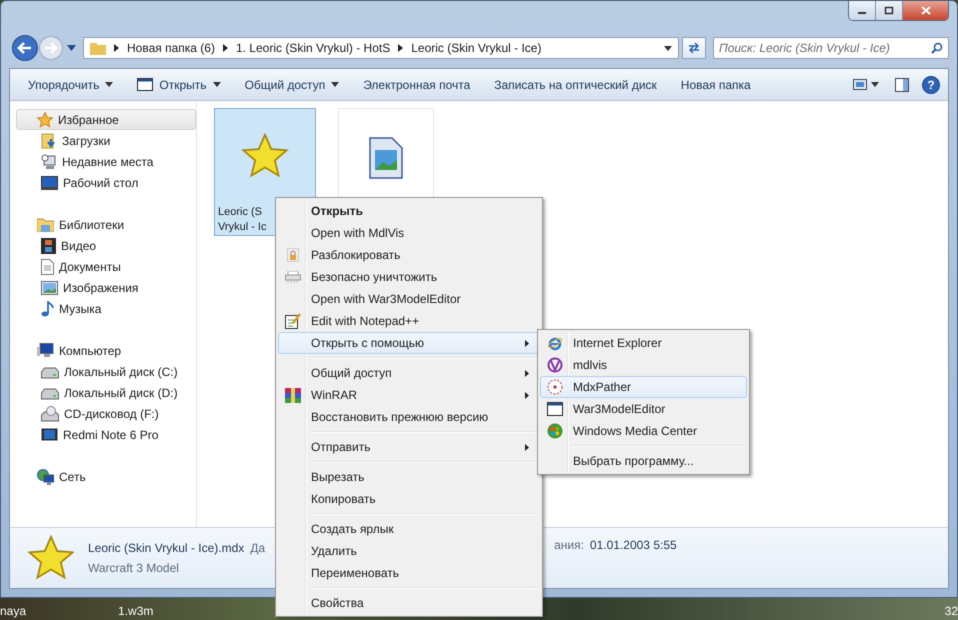 The height and width of the screenshot is (620, 958). I want to click on address-bar: Новая папка (6) 1. Leoric (Skin Vrykul) - HotS Leoric (Skin Vrykul - Ice), so click(381, 48).